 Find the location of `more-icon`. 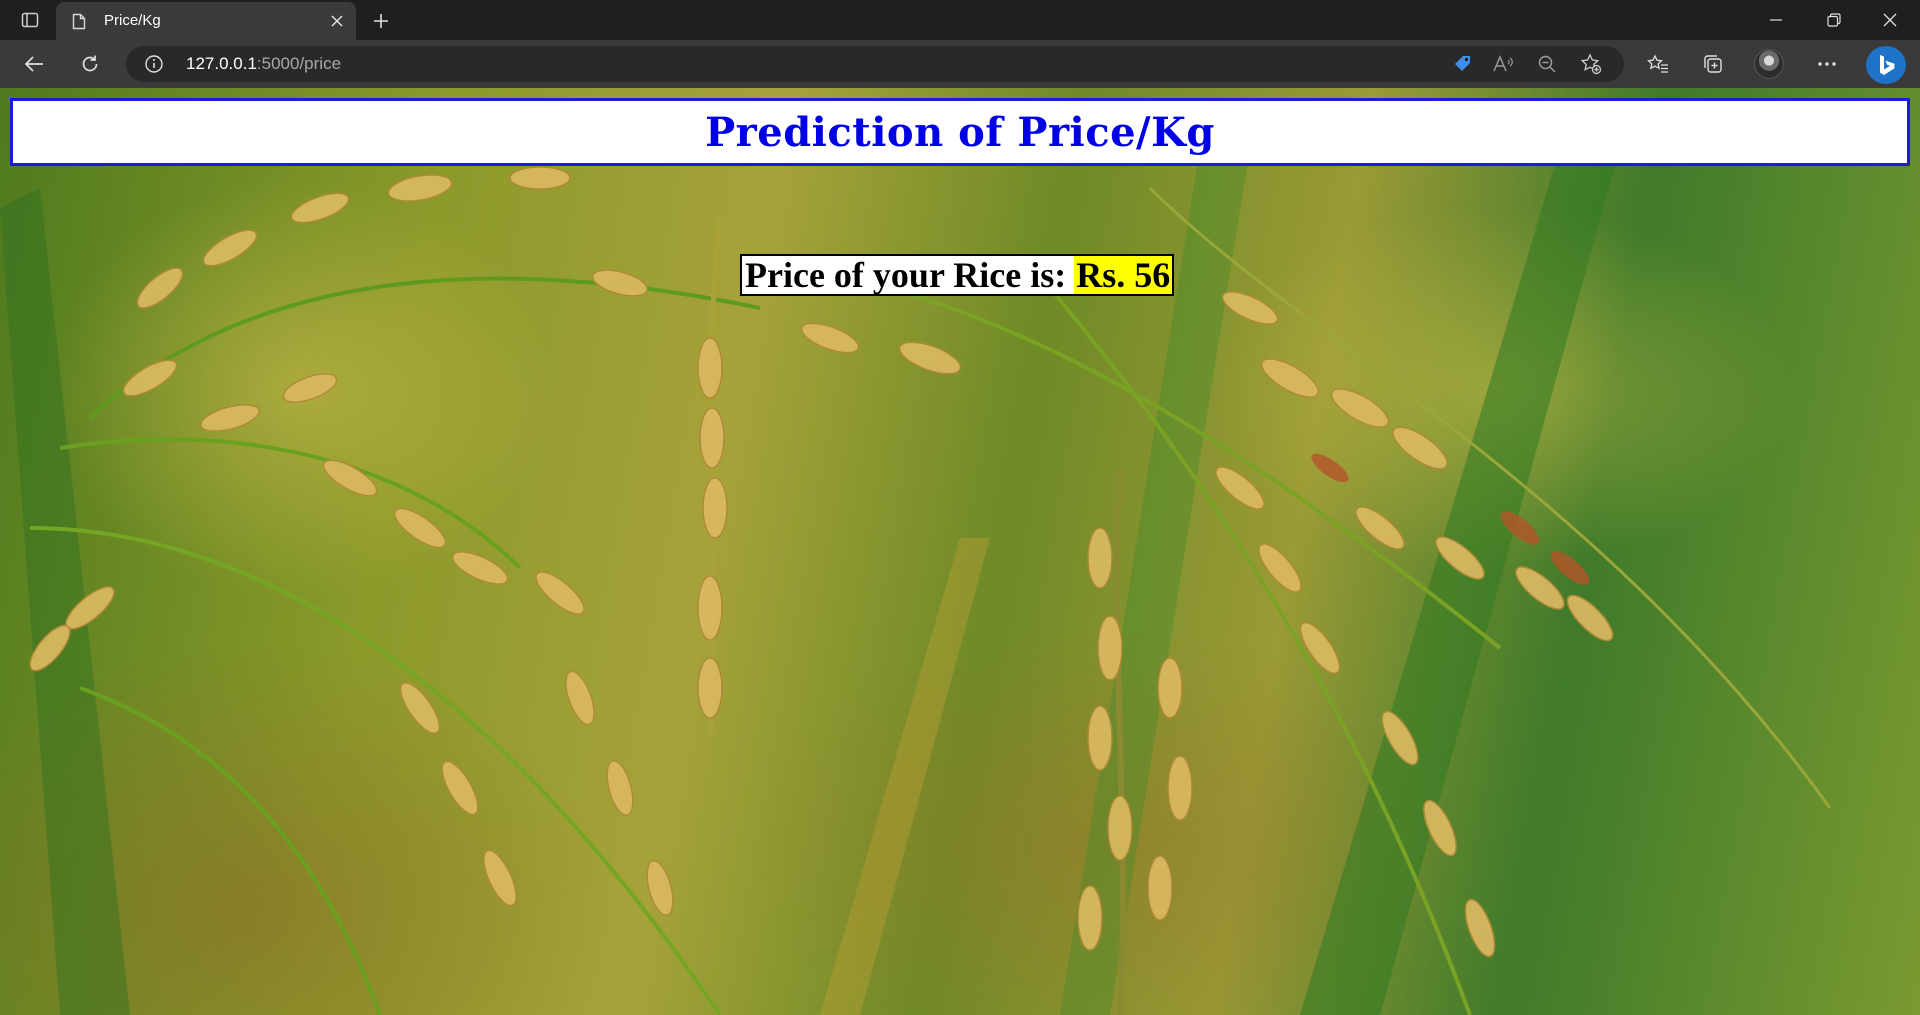

more-icon is located at coordinates (1827, 64).